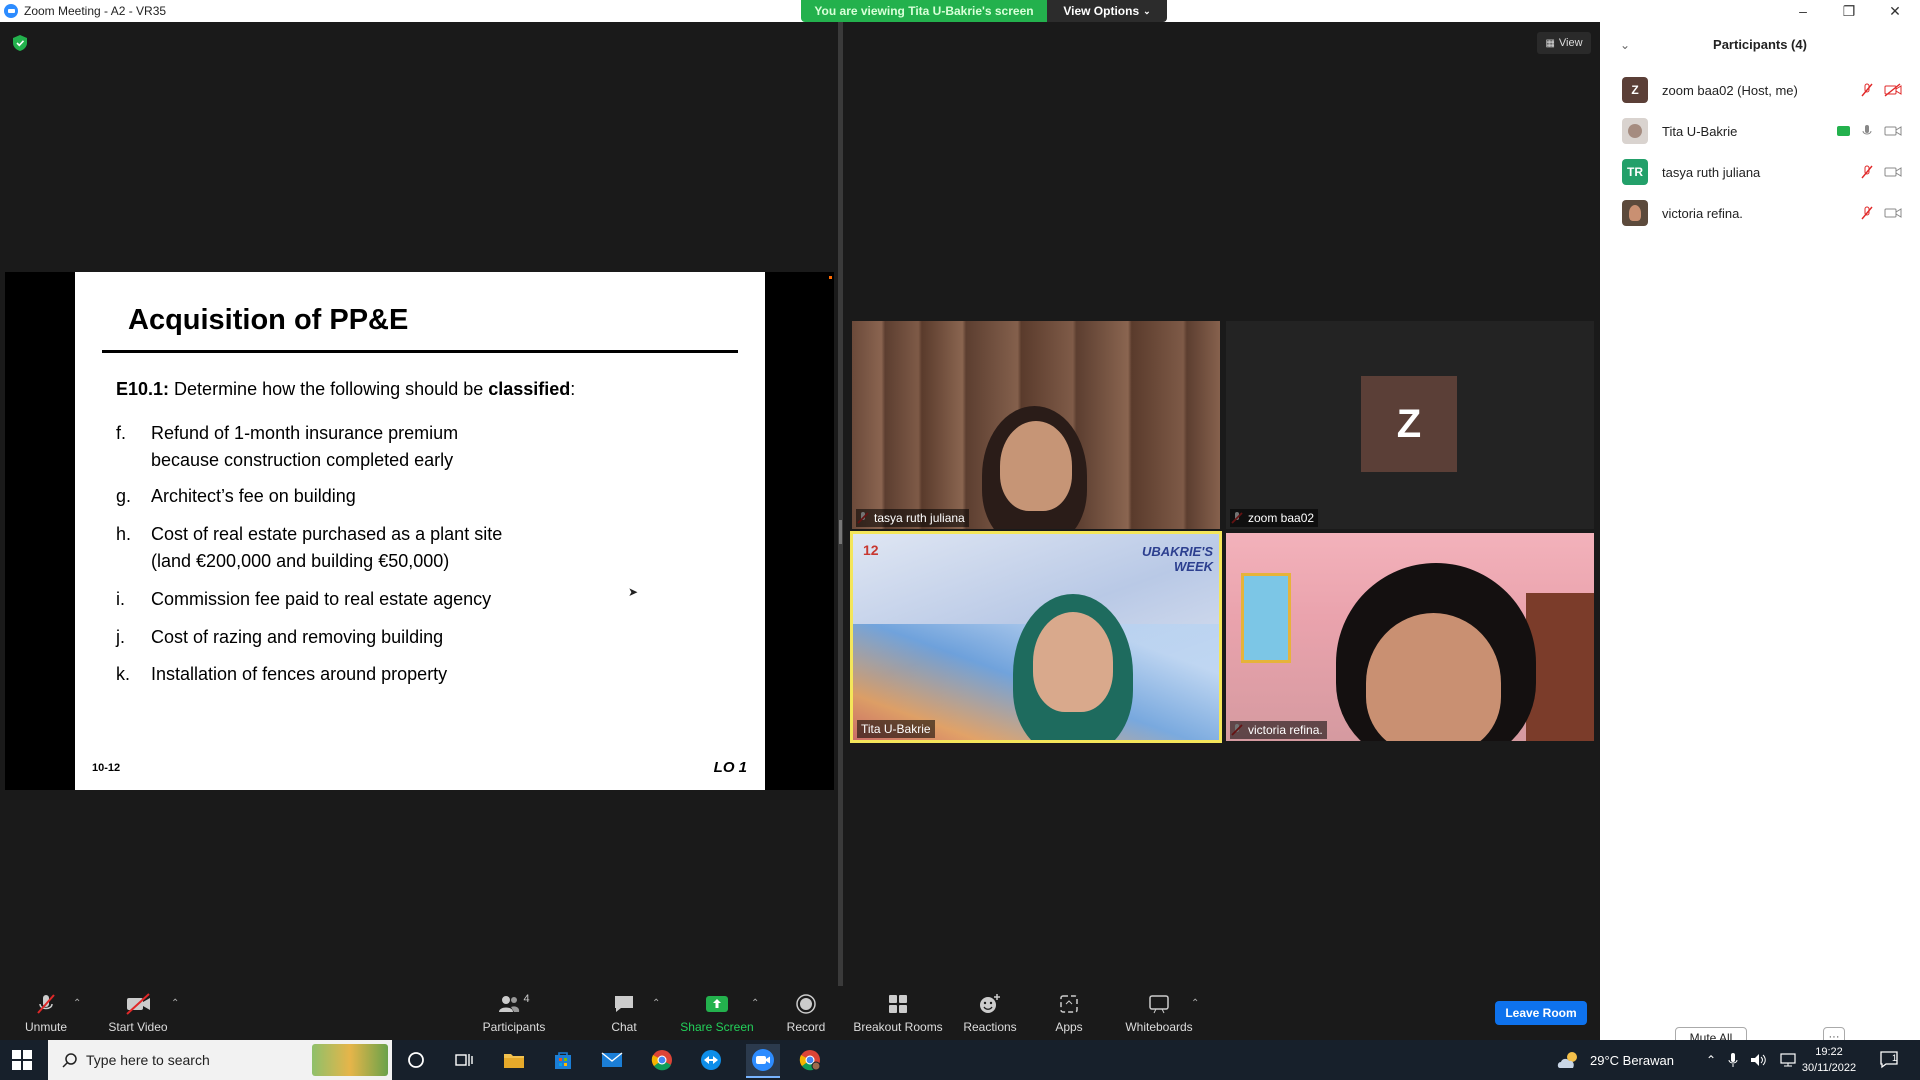 The width and height of the screenshot is (1920, 1080). Describe the element at coordinates (924, 11) in the screenshot. I see `viewing-screen-banner: You are viewing Tita U-Bakrie's screen` at that location.